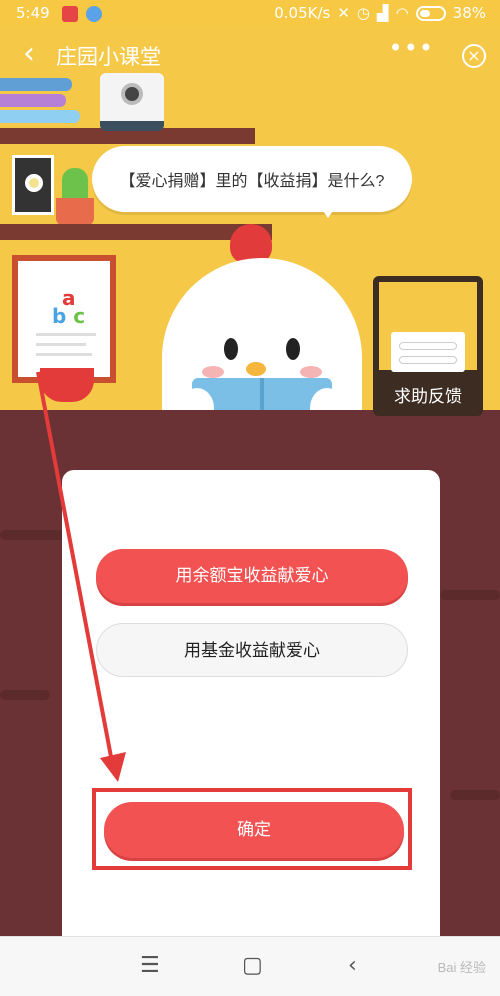 This screenshot has height=996, width=500. I want to click on system-nav-bar: ☰ ▢ ‹ Bai 经验, so click(250, 966).